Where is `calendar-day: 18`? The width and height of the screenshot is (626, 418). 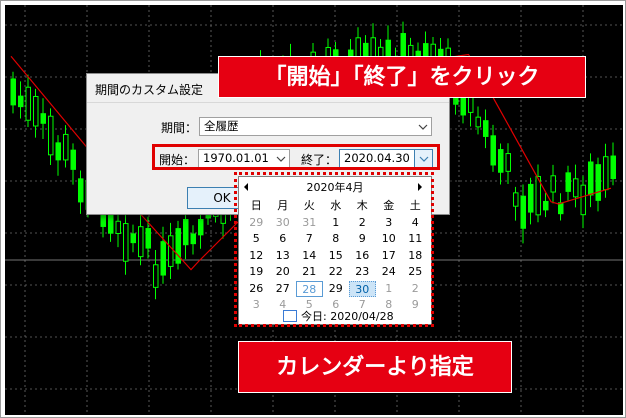
calendar-day: 18 is located at coordinates (415, 256).